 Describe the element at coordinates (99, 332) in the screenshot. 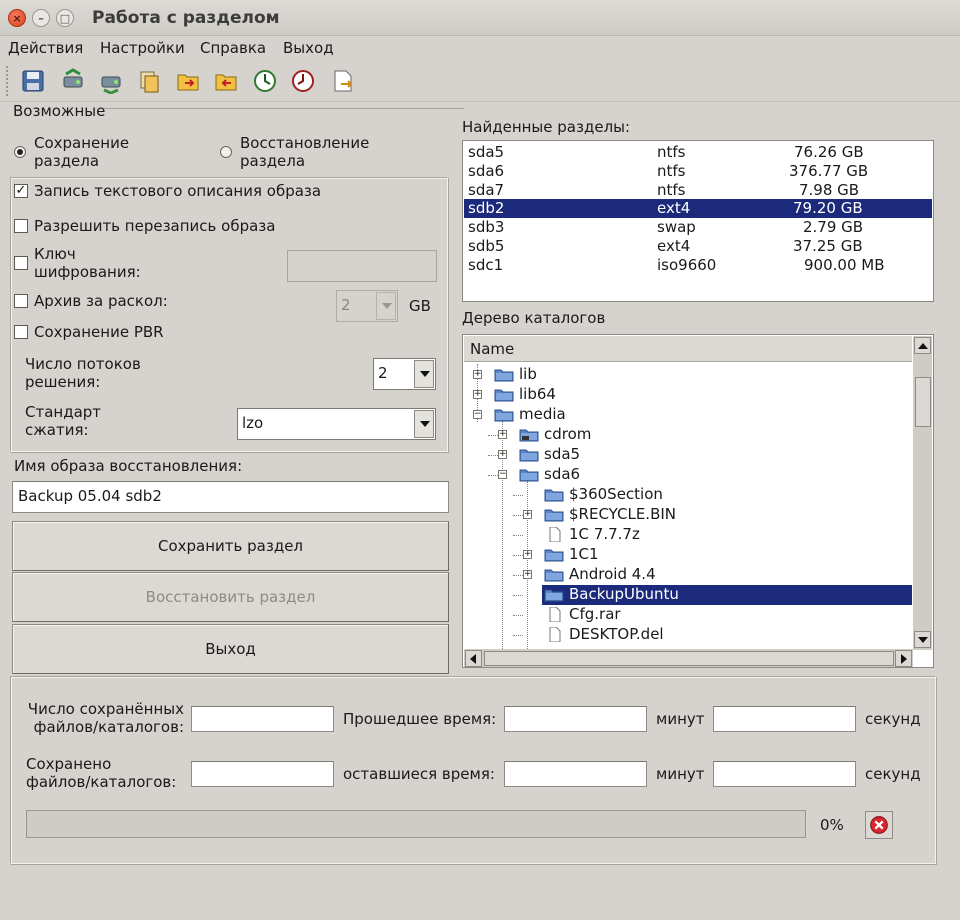

I see `save-pbr-label: Сохранение PBR` at that location.